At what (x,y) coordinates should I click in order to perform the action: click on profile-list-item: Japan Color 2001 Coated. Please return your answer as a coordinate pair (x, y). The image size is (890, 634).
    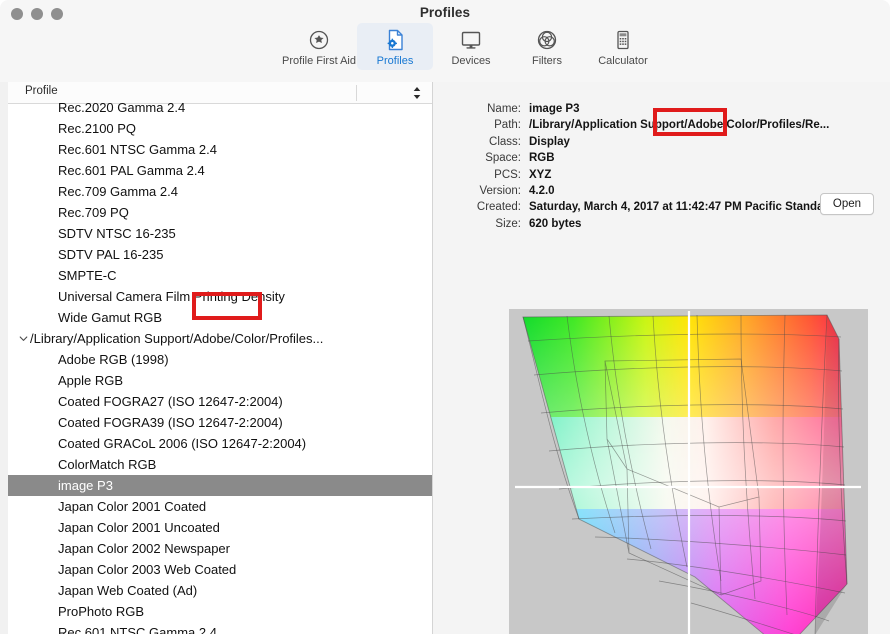
    Looking at the image, I should click on (220, 506).